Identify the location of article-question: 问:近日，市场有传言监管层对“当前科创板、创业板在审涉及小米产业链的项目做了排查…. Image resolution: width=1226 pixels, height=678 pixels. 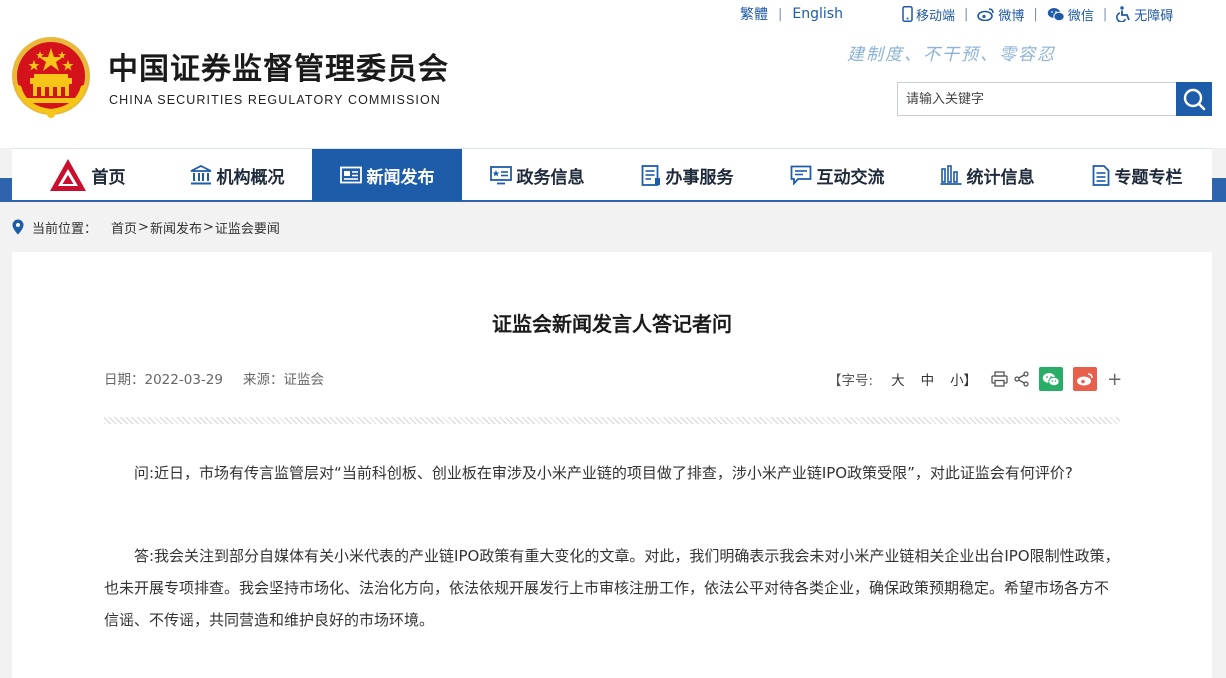
(603, 473).